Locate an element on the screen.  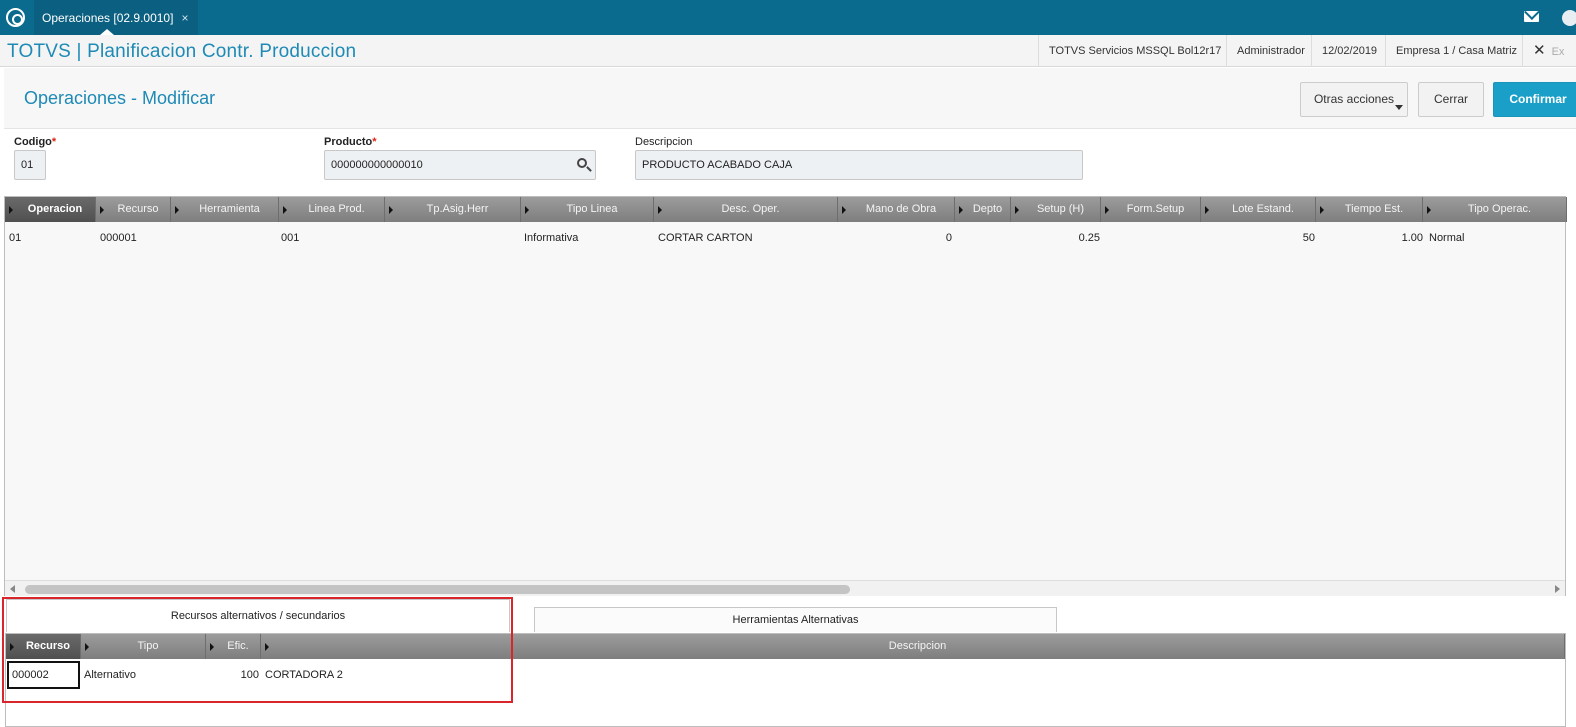
col-alt-recurso: Recurso is located at coordinates (43, 646).